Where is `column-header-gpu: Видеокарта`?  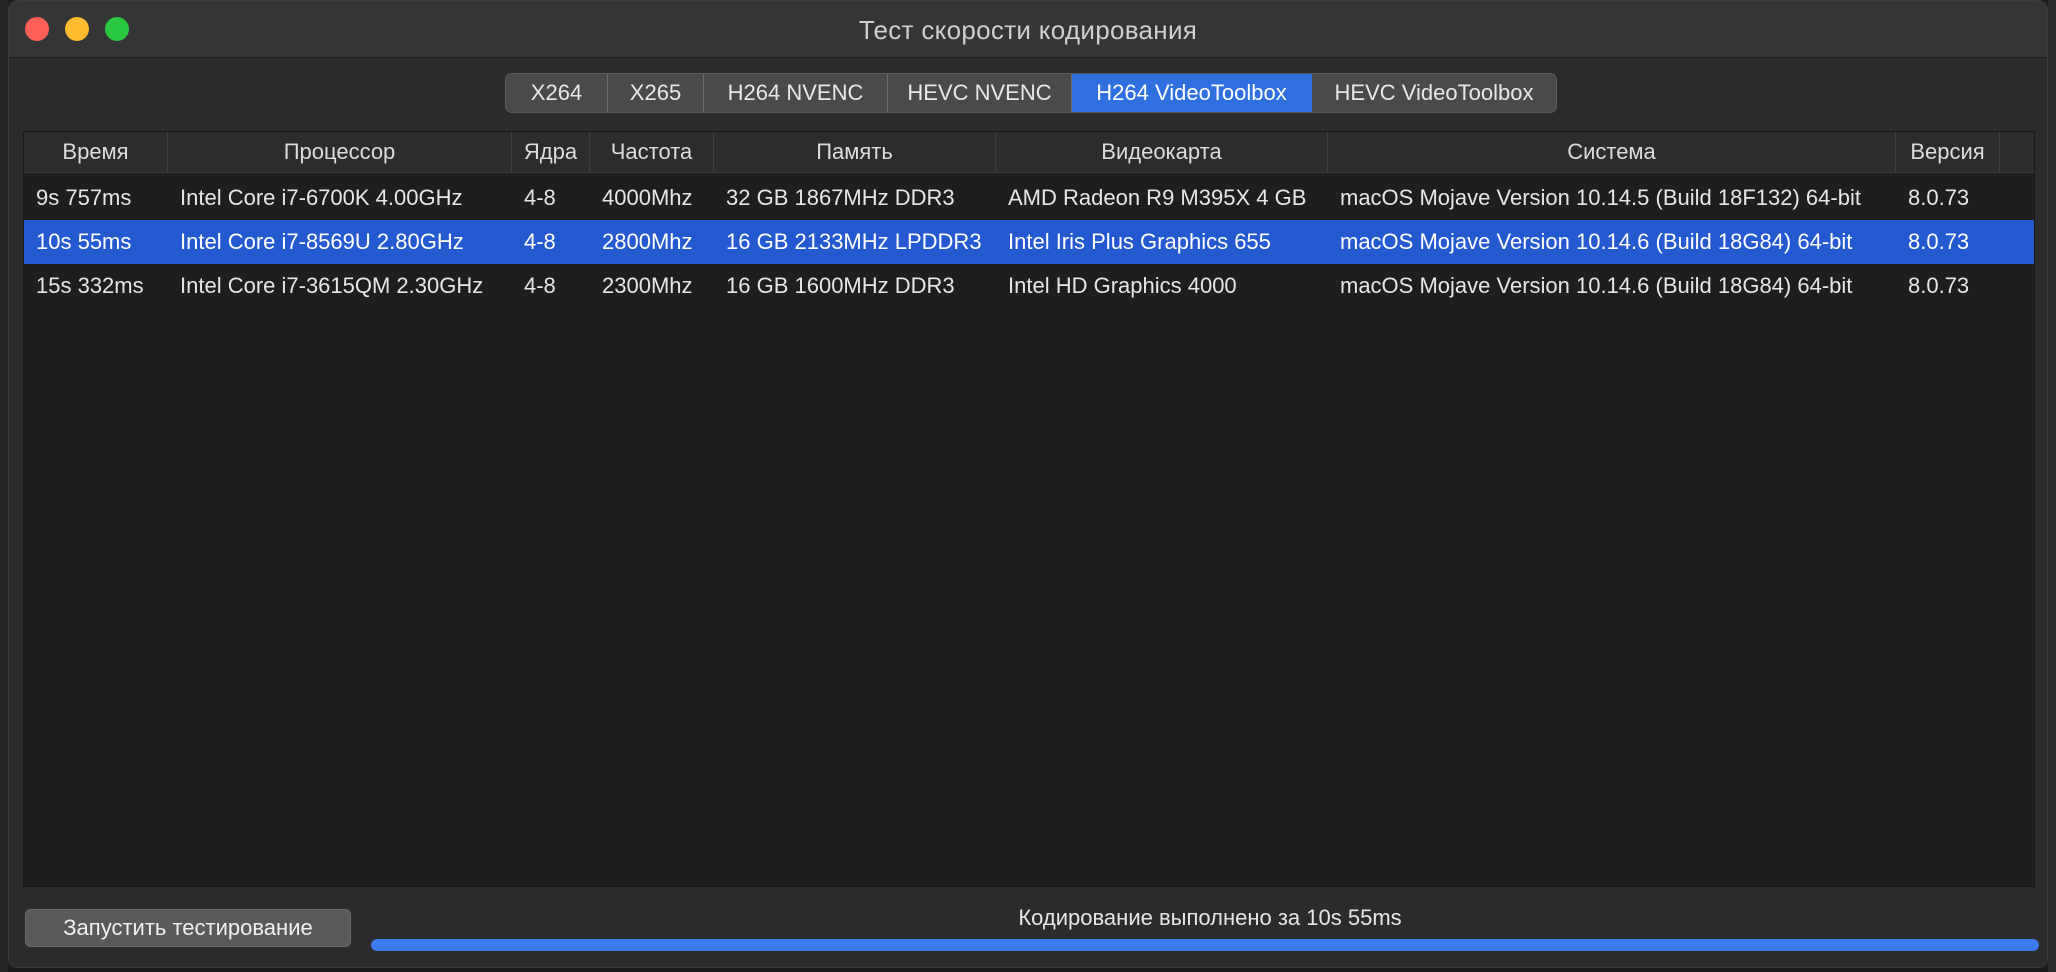
column-header-gpu: Видеокарта is located at coordinates (1162, 152).